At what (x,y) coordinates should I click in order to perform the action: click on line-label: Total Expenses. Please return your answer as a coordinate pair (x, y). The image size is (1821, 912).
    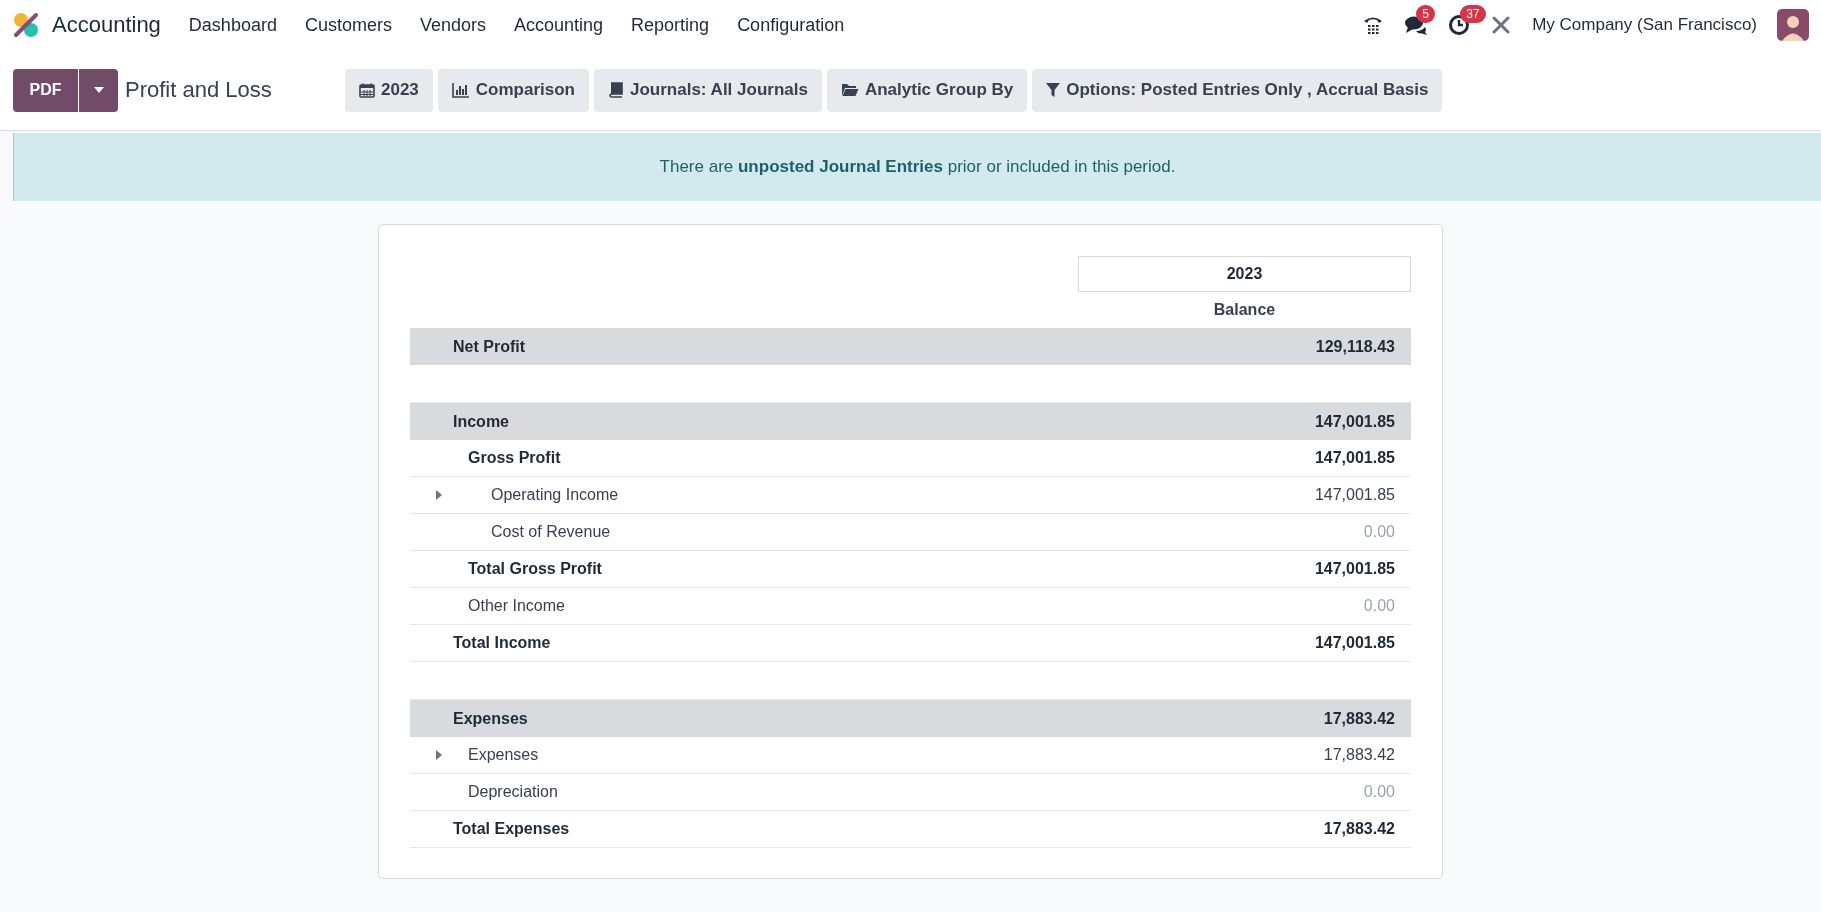
    Looking at the image, I should click on (512, 829).